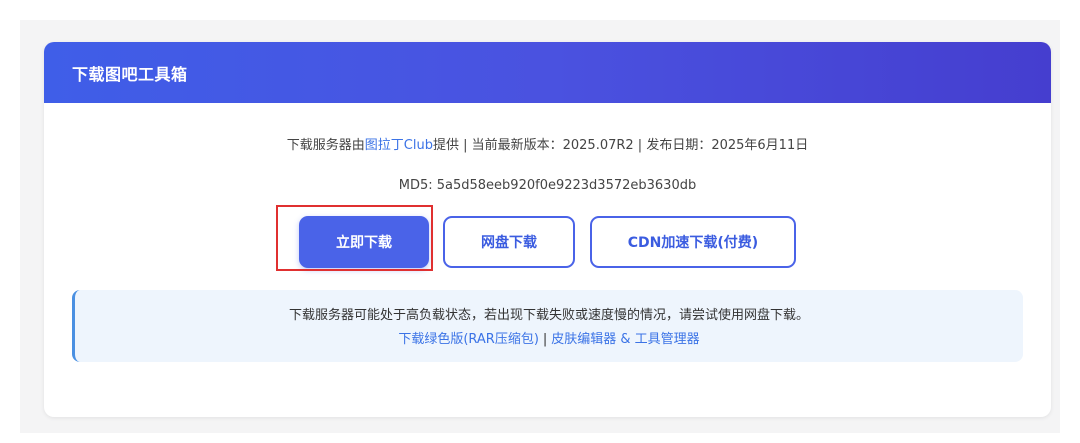 Image resolution: width=1080 pixels, height=443 pixels. Describe the element at coordinates (468, 339) in the screenshot. I see `green-version-link: 下载绿色版(RAR压缩包)` at that location.